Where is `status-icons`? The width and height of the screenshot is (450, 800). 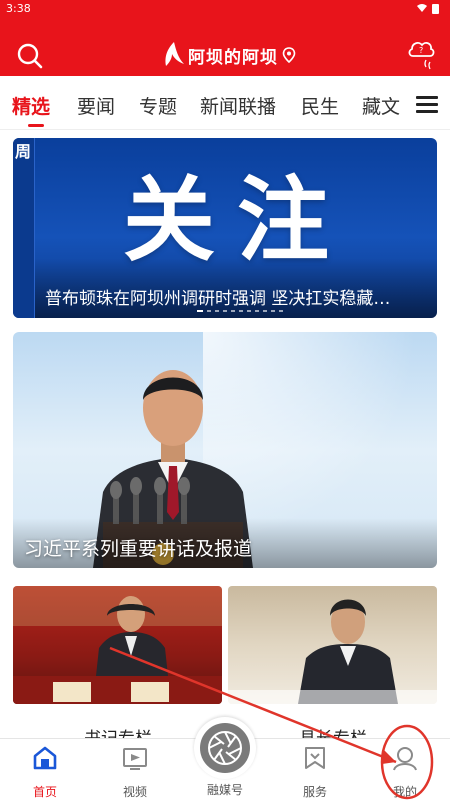 status-icons is located at coordinates (429, 9).